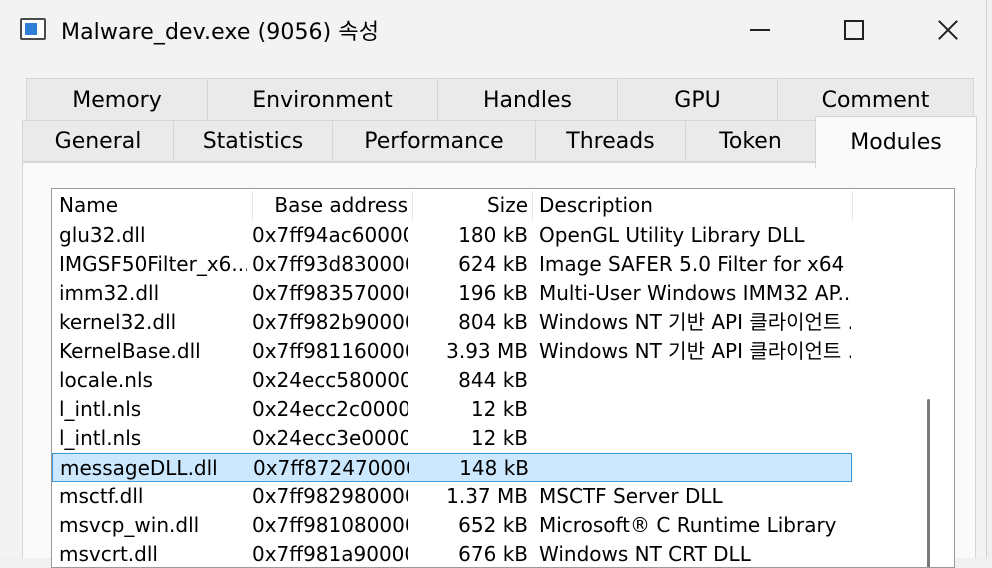 The image size is (992, 568). What do you see at coordinates (129, 525) in the screenshot?
I see `module-name: msvcp_win.dll` at bounding box center [129, 525].